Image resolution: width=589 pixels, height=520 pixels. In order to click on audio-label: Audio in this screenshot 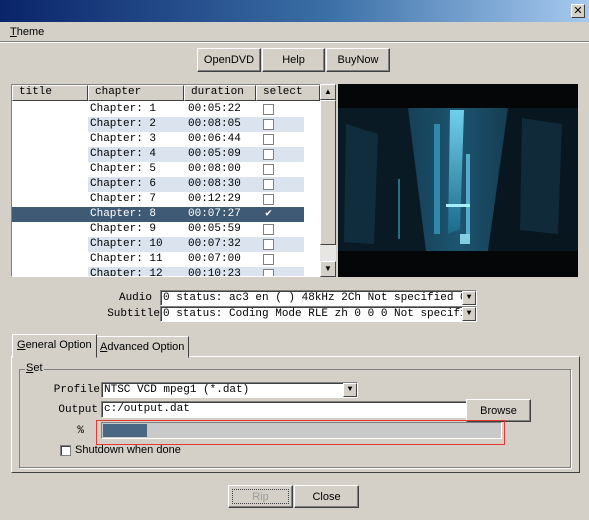, I will do `click(135, 298)`.